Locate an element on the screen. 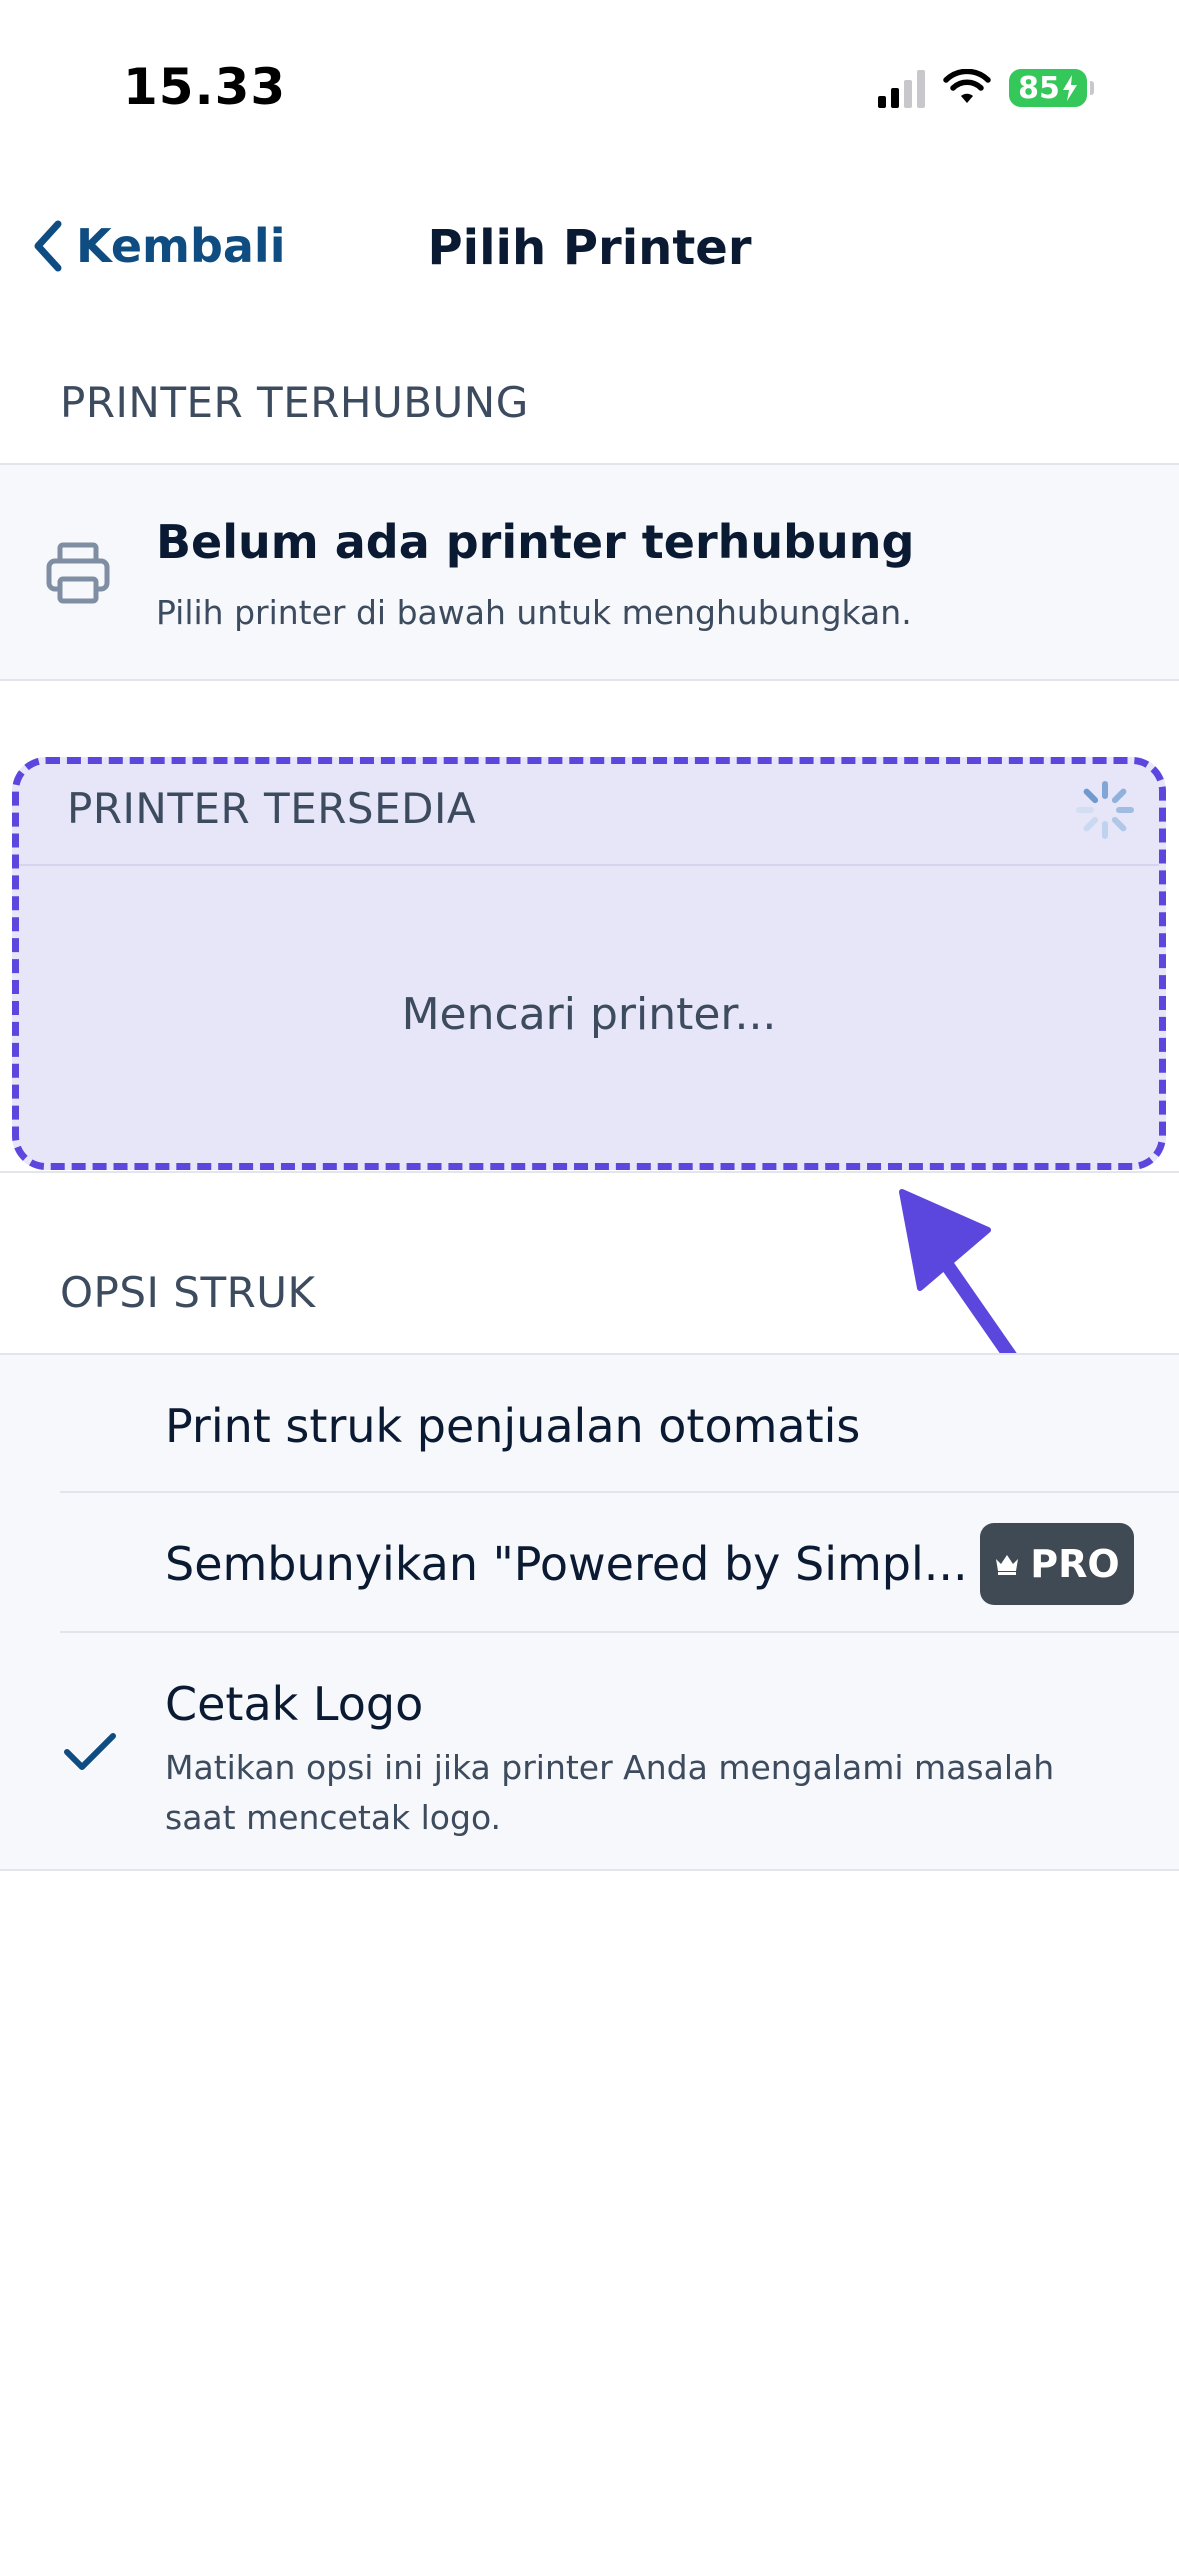  option-auto-print: Print struk penjualan otomatis is located at coordinates (589, 1423).